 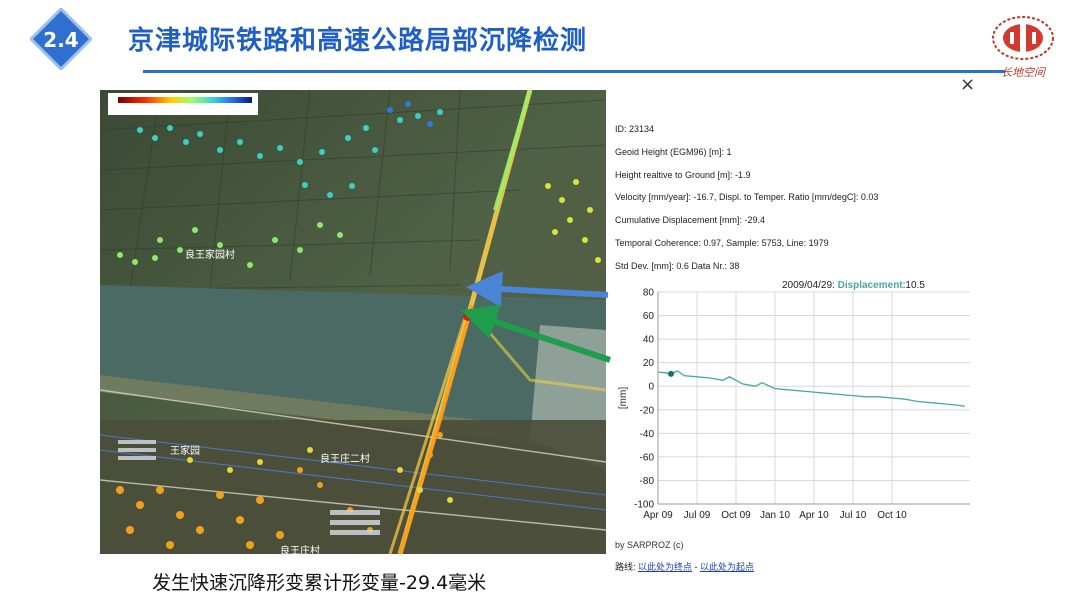 I want to click on selected-data-point, so click(x=671, y=373).